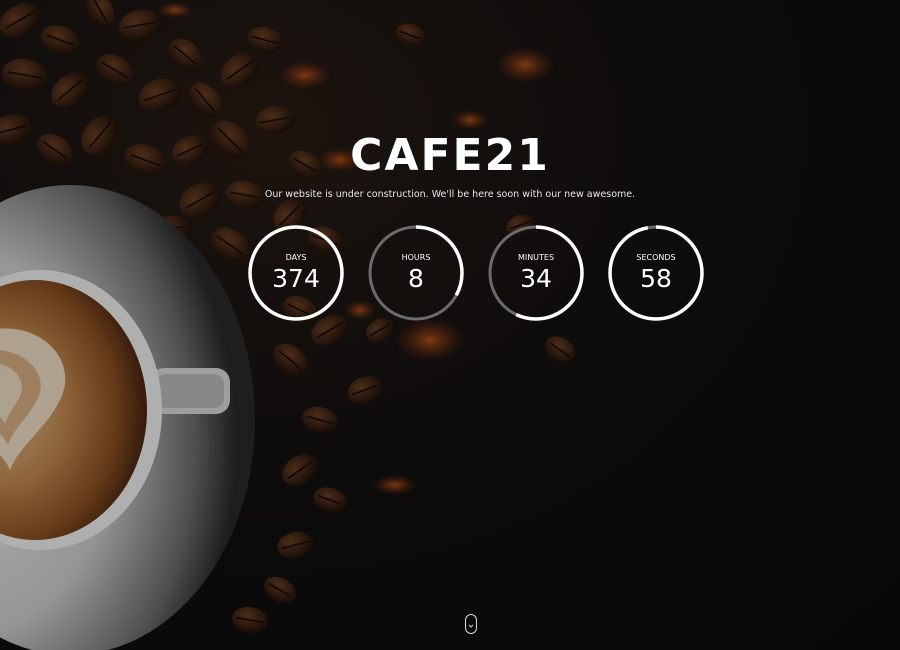  Describe the element at coordinates (656, 278) in the screenshot. I see `seconds-value: 58` at that location.